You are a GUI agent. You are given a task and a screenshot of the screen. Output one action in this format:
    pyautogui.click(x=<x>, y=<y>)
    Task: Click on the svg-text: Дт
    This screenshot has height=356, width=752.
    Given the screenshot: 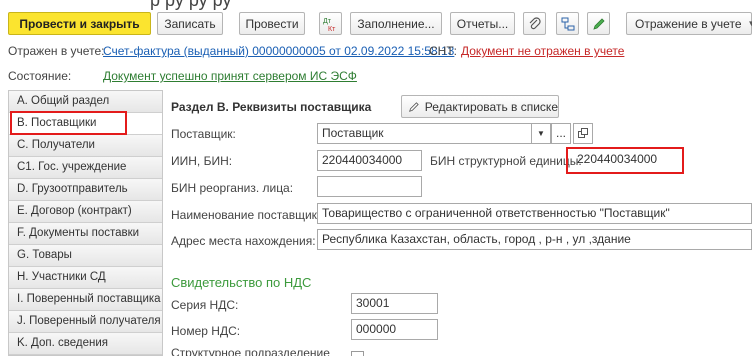 What is the action you would take?
    pyautogui.click(x=327, y=21)
    